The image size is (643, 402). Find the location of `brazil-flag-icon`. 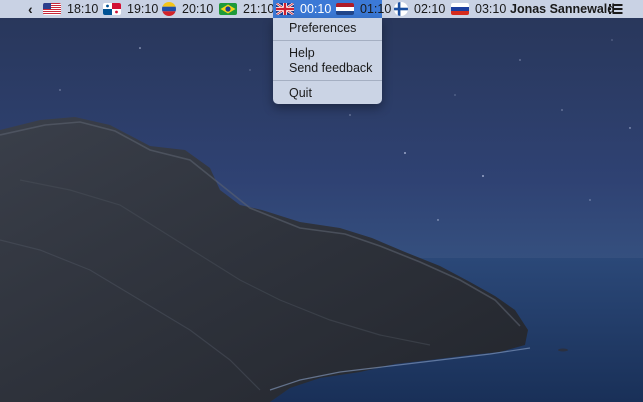

brazil-flag-icon is located at coordinates (228, 9).